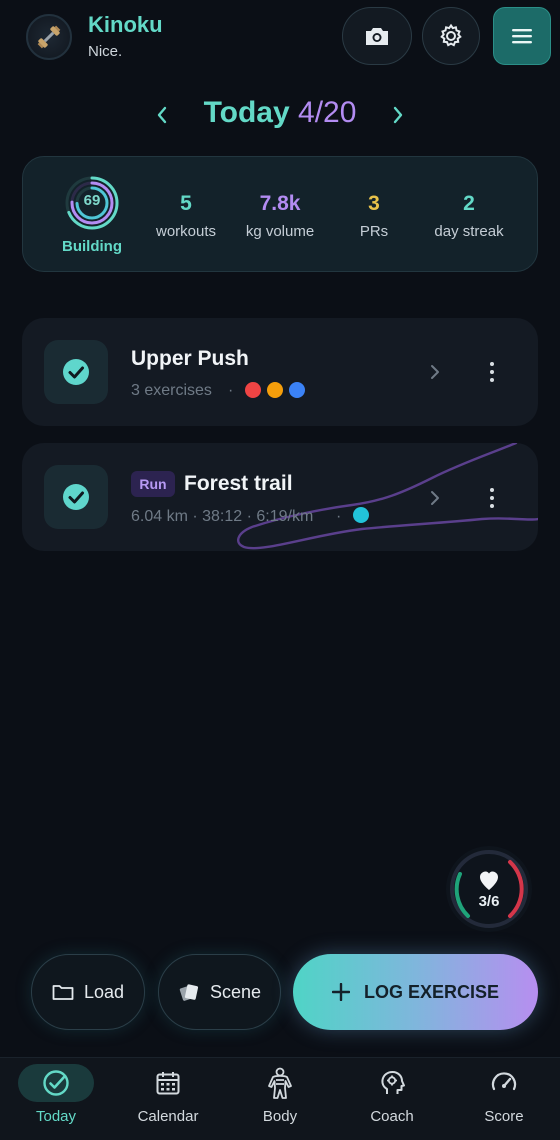 The image size is (560, 1140). Describe the element at coordinates (504, 1116) in the screenshot. I see `nav-label-score: Score` at that location.